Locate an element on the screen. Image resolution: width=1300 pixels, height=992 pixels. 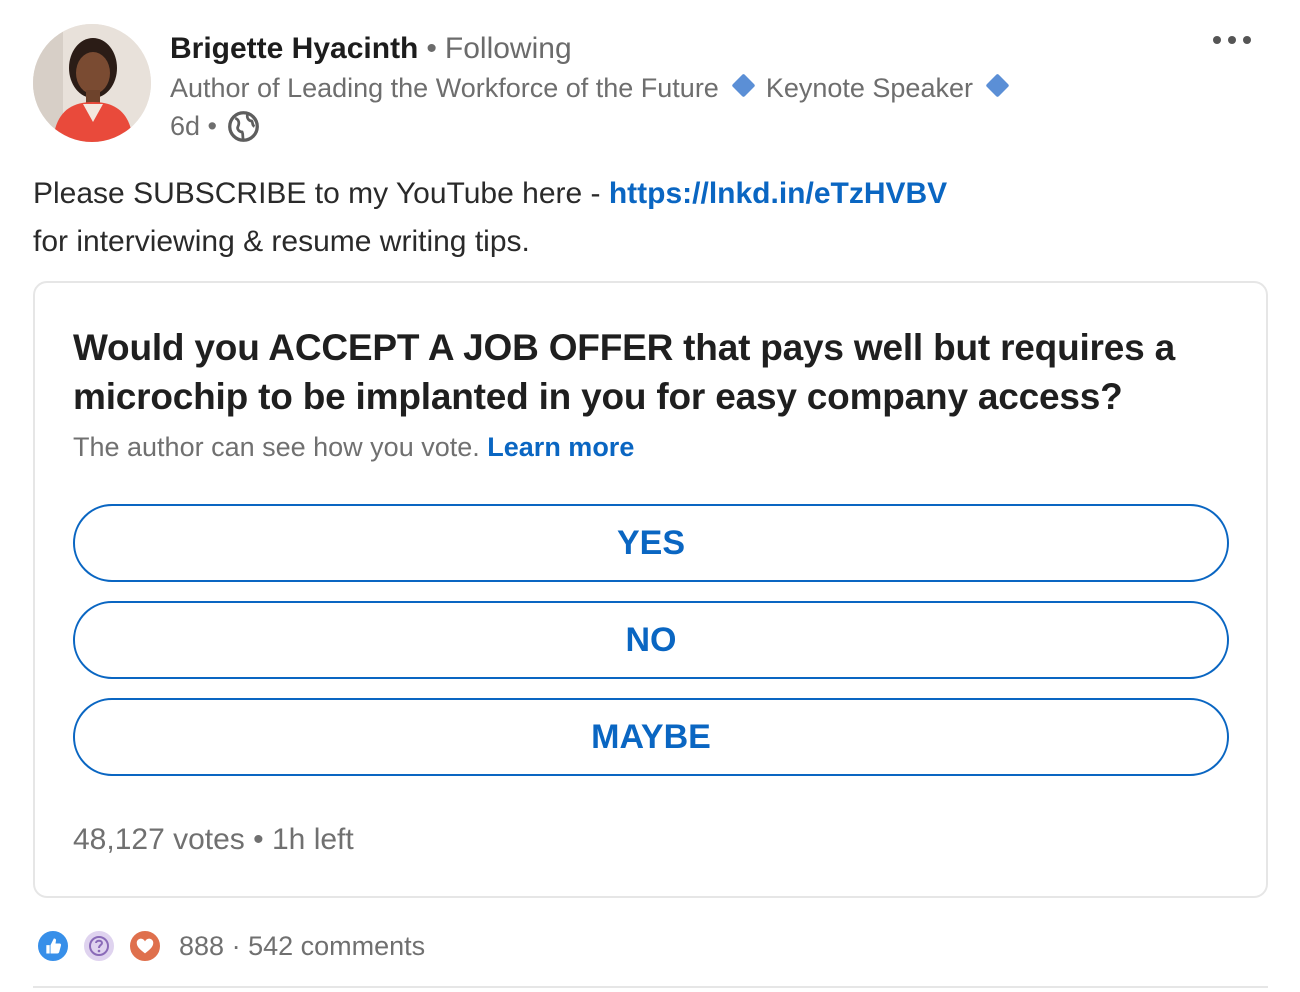
reactions-count: 888 is located at coordinates (201, 946).